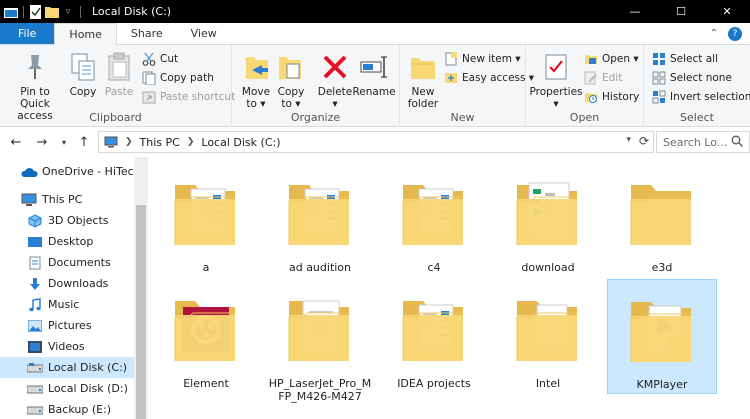  I want to click on paste-button: Paste, so click(119, 74).